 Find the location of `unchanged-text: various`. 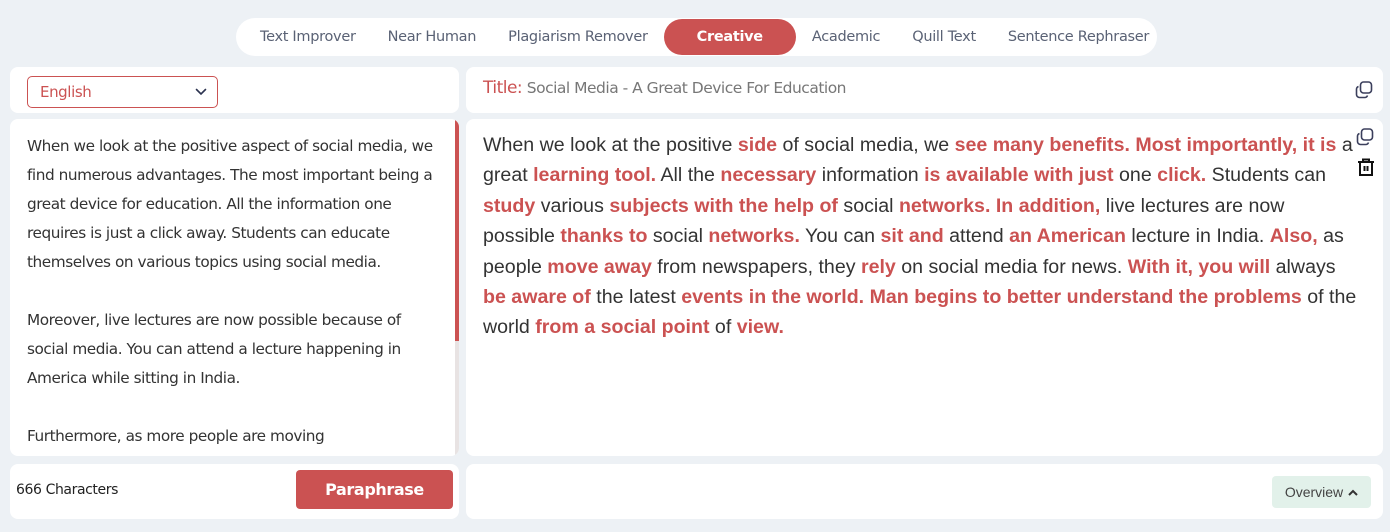

unchanged-text: various is located at coordinates (572, 205).